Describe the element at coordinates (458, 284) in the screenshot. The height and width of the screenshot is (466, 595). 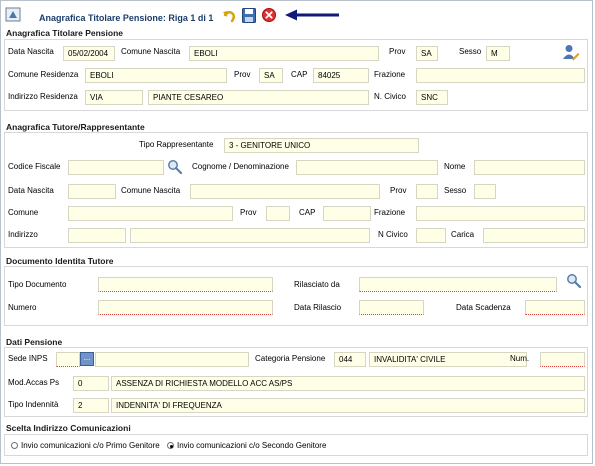
I see `rilasciato-da-field` at that location.